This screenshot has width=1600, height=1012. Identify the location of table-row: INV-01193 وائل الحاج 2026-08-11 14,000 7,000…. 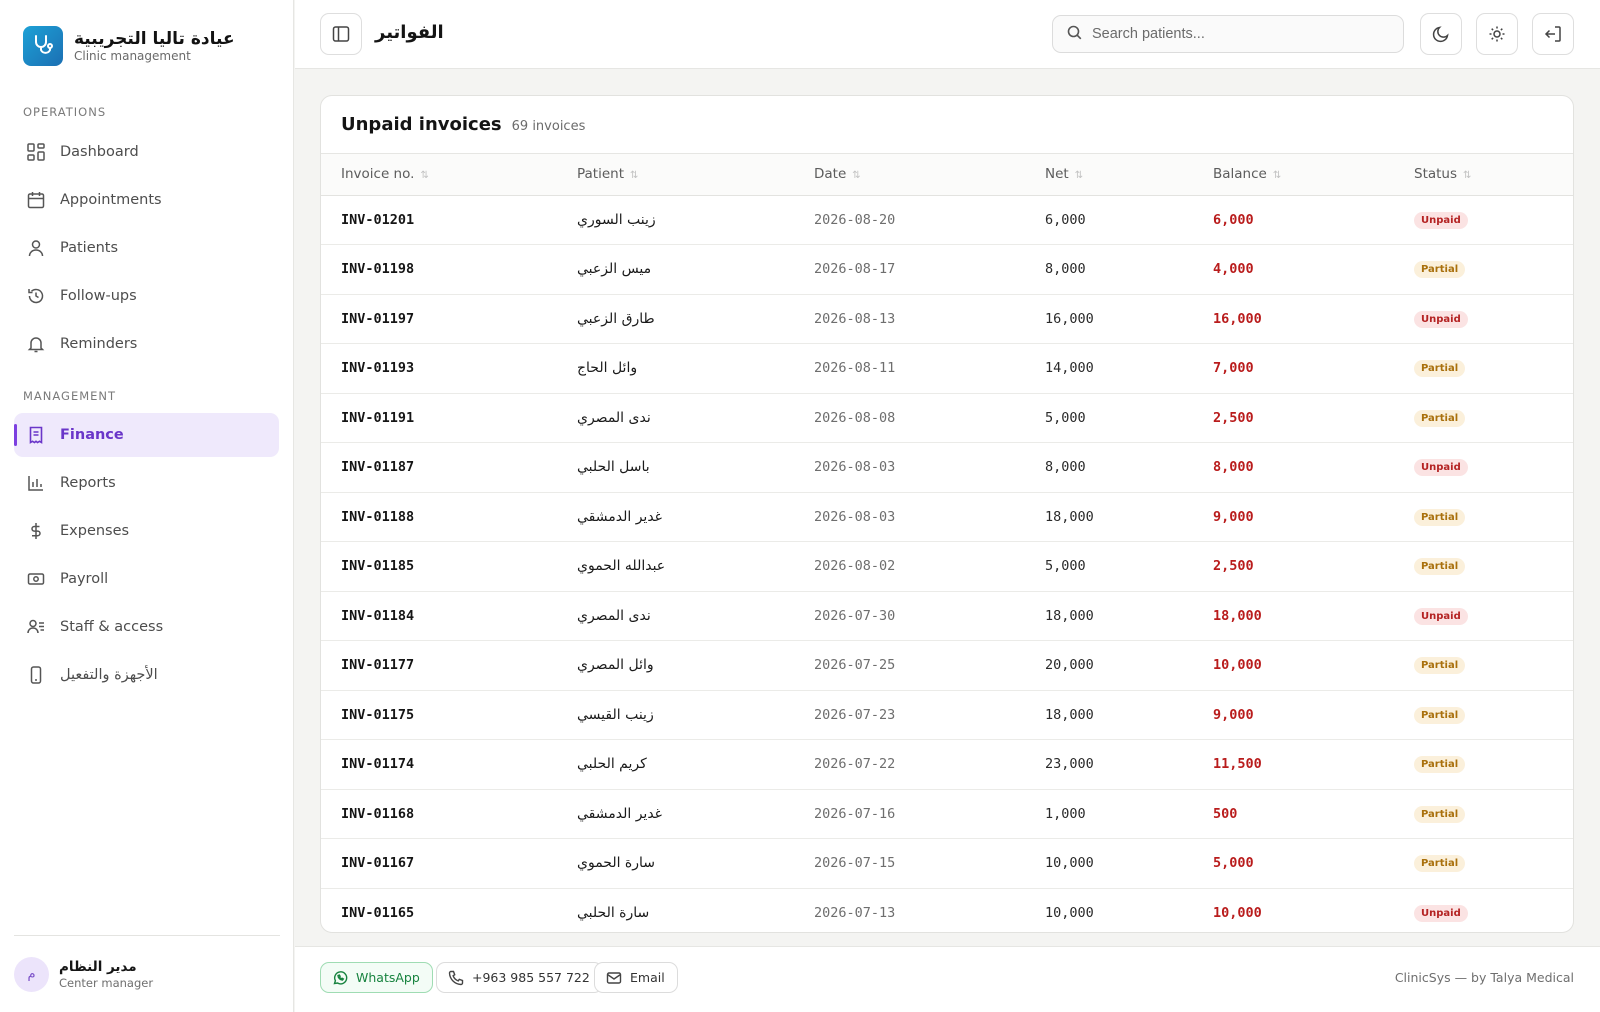
(947, 368).